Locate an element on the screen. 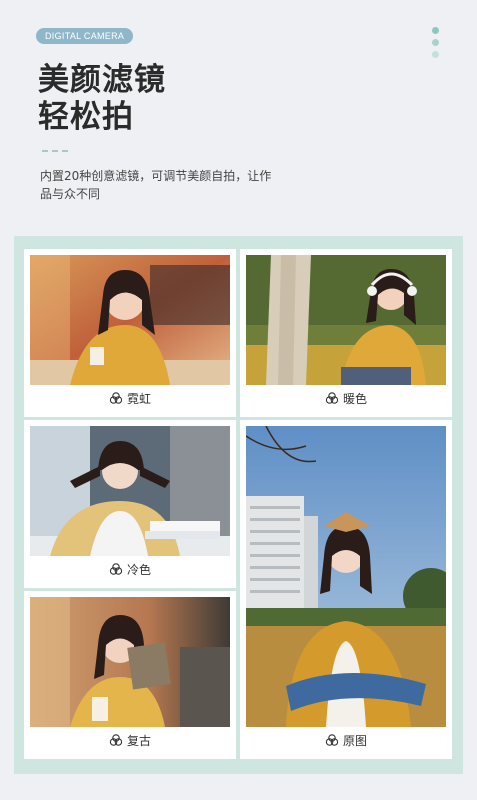 The image size is (477, 800). decorative-dots is located at coordinates (435, 45).